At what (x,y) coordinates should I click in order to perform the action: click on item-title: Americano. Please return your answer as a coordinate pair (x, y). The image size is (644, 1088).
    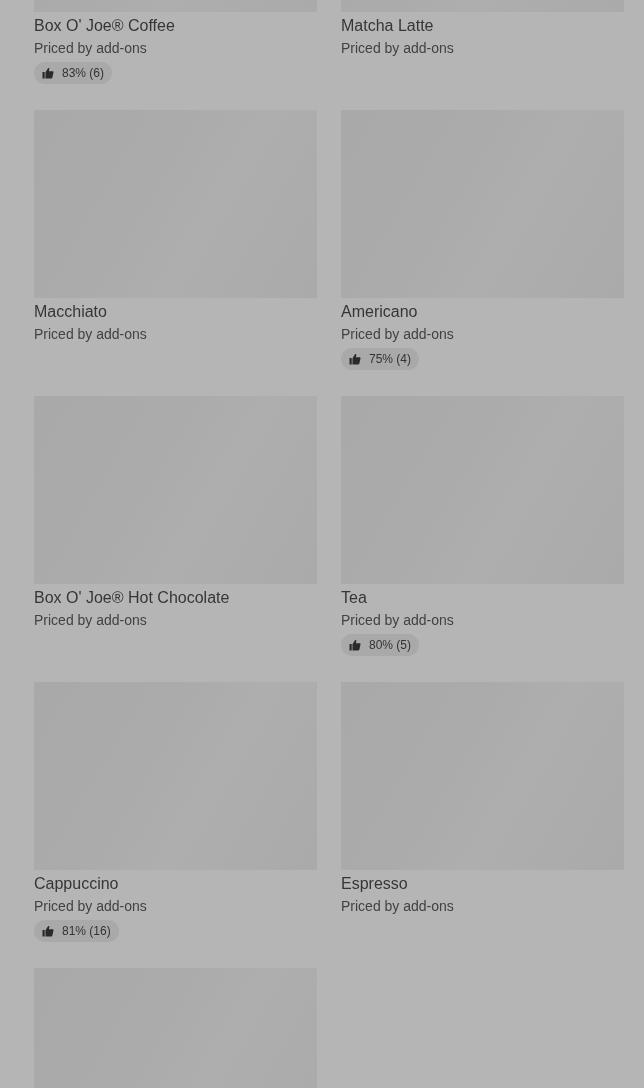
    Looking at the image, I should click on (379, 312).